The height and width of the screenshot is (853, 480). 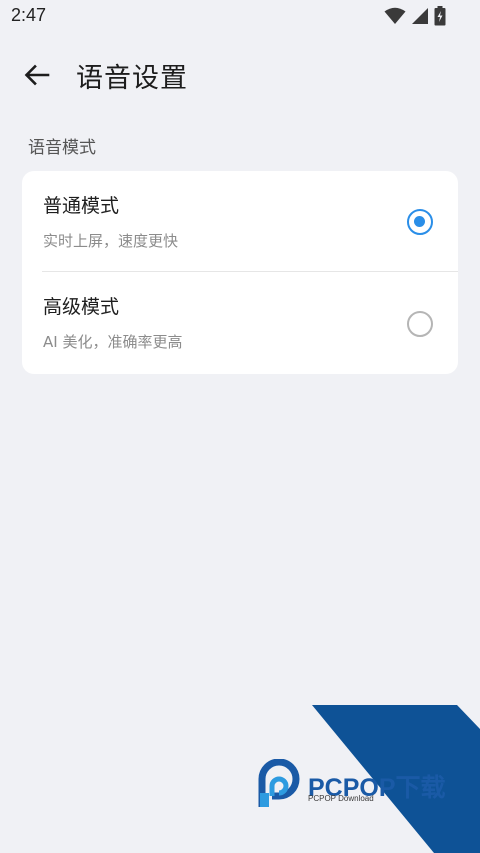 What do you see at coordinates (240, 16) in the screenshot?
I see `status-bar: 2:47` at bounding box center [240, 16].